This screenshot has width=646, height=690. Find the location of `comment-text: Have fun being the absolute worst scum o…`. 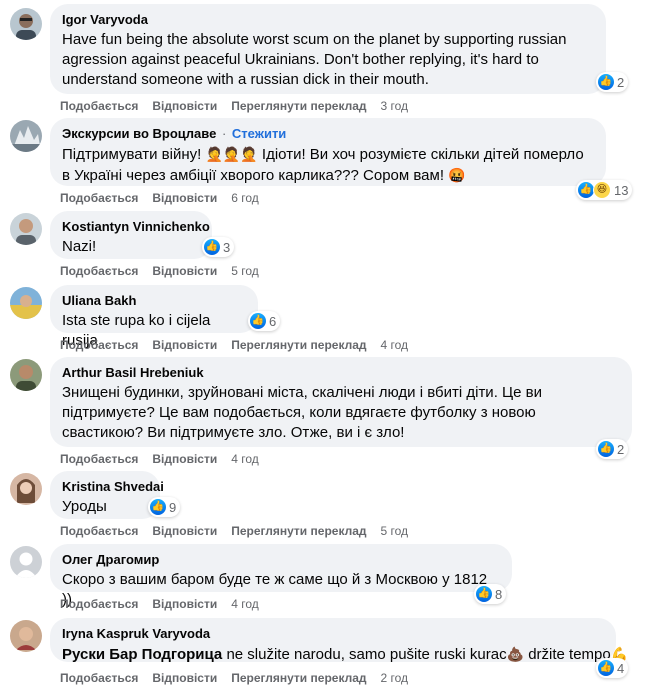

comment-text: Have fun being the absolute worst scum o… is located at coordinates (314, 59).